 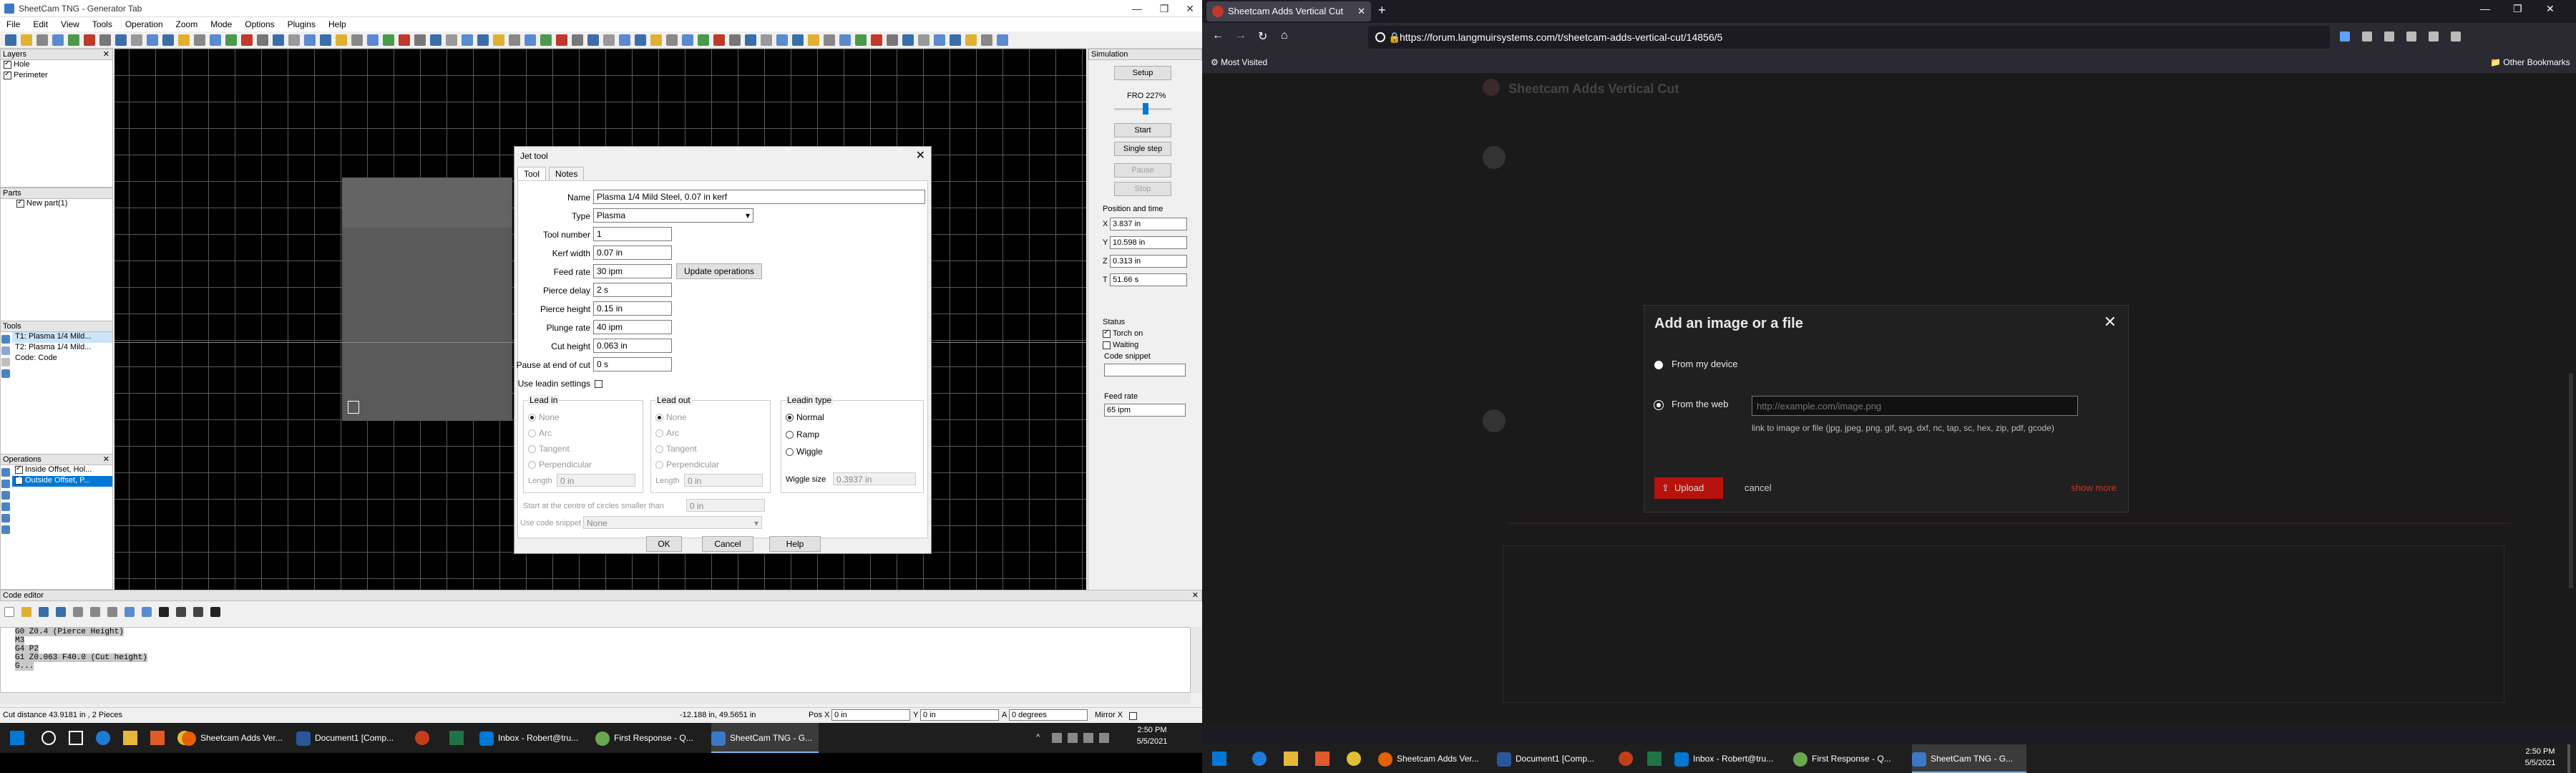 What do you see at coordinates (301, 24) in the screenshot?
I see `menu-plugins: Plugins` at bounding box center [301, 24].